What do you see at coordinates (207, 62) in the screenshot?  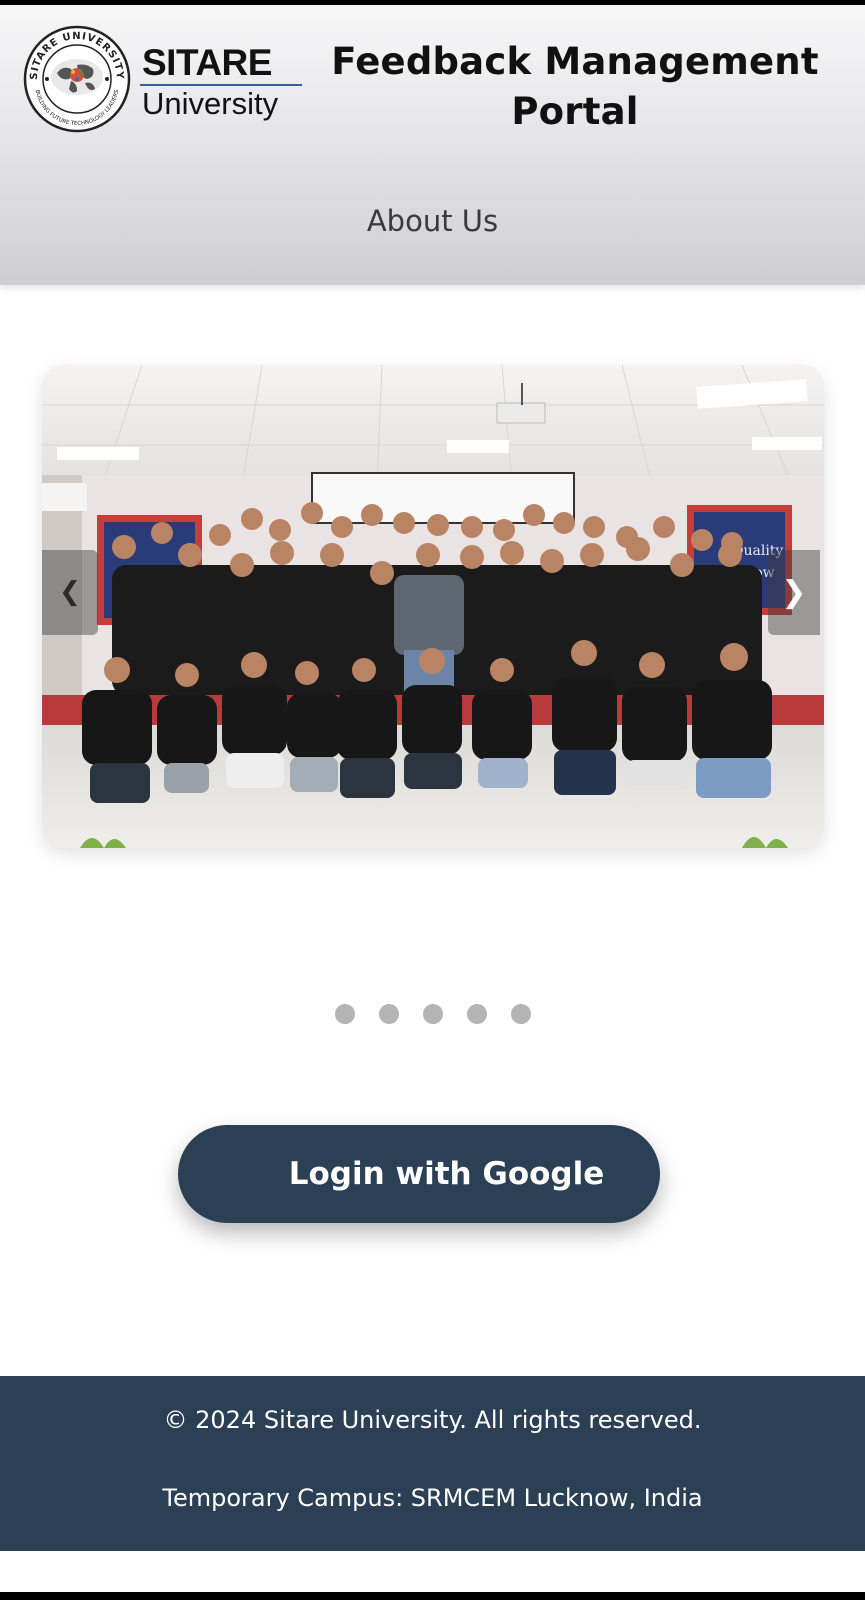 I see `brand-name: SITARE` at bounding box center [207, 62].